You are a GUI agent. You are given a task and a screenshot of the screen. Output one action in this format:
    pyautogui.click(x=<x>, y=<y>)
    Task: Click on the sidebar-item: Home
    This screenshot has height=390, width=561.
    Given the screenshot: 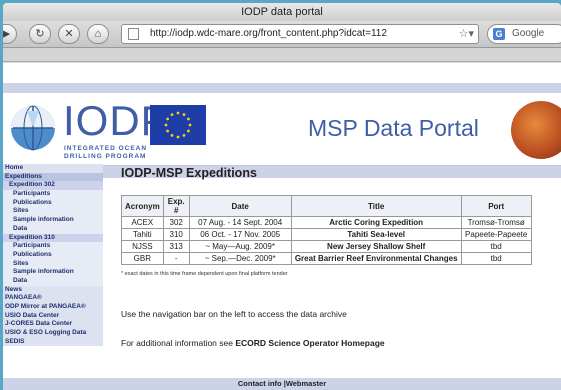 What is the action you would take?
    pyautogui.click(x=53, y=168)
    